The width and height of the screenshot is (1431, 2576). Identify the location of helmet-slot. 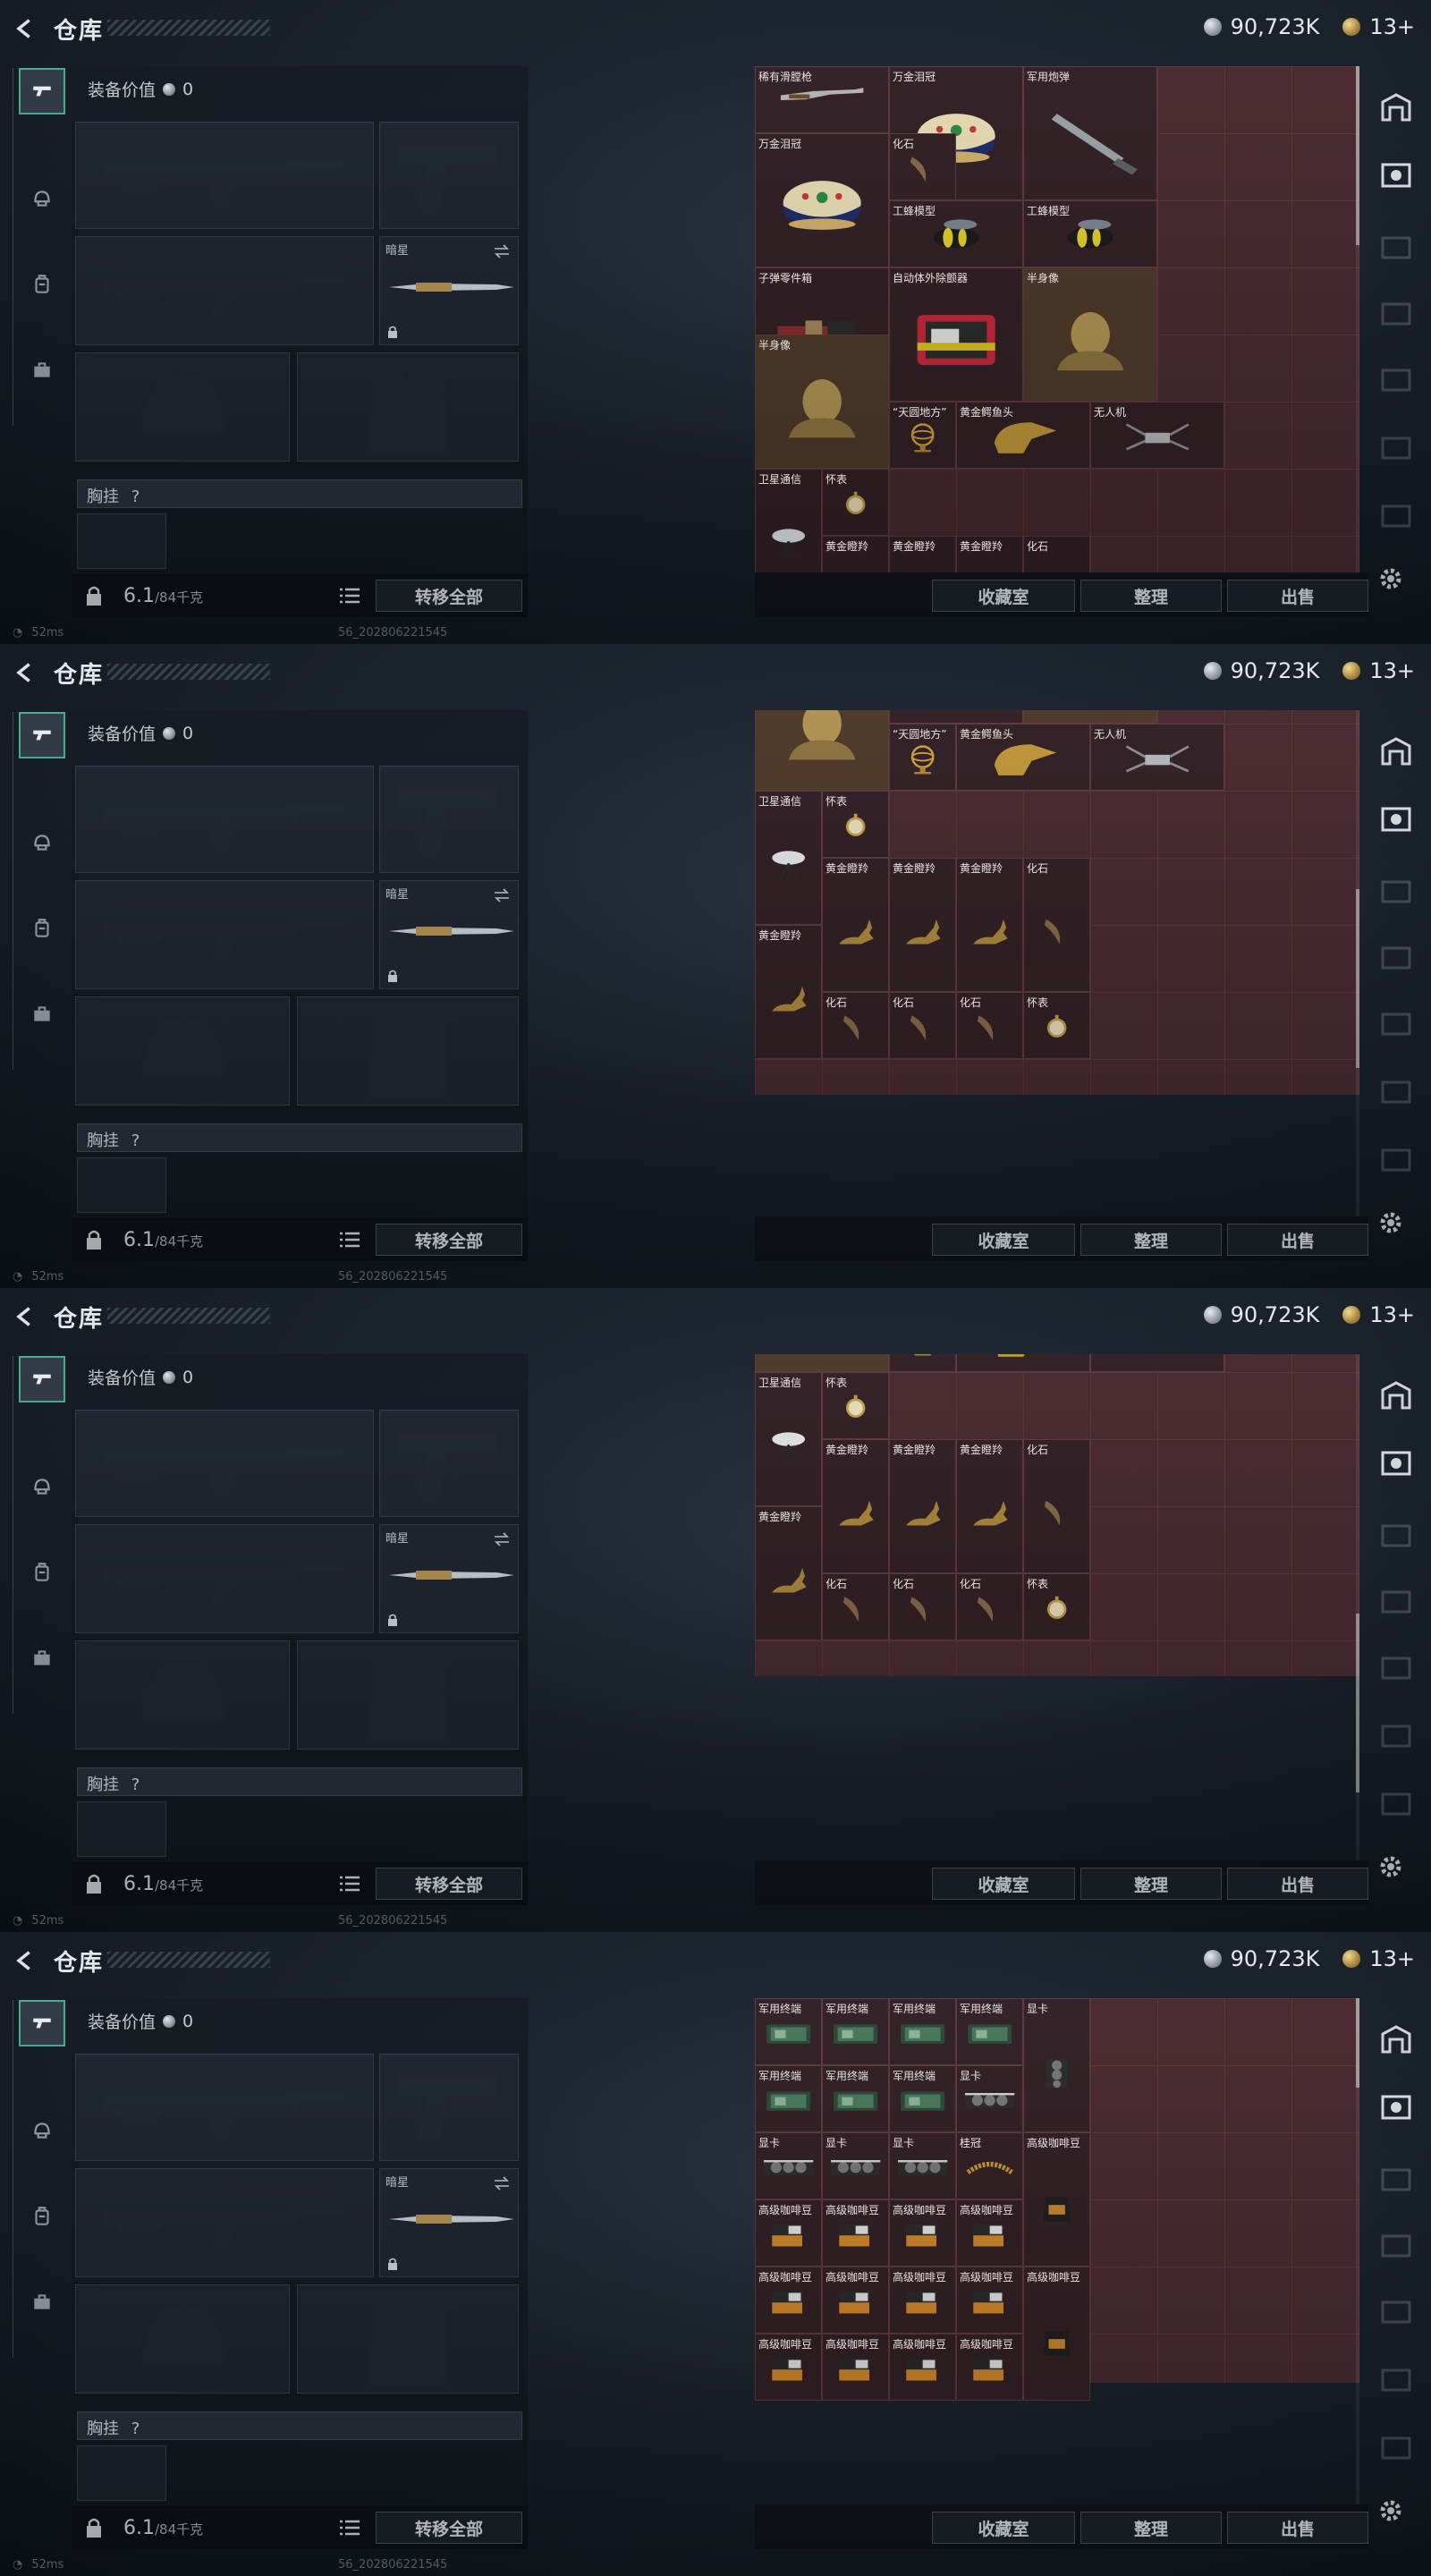
(183, 1051).